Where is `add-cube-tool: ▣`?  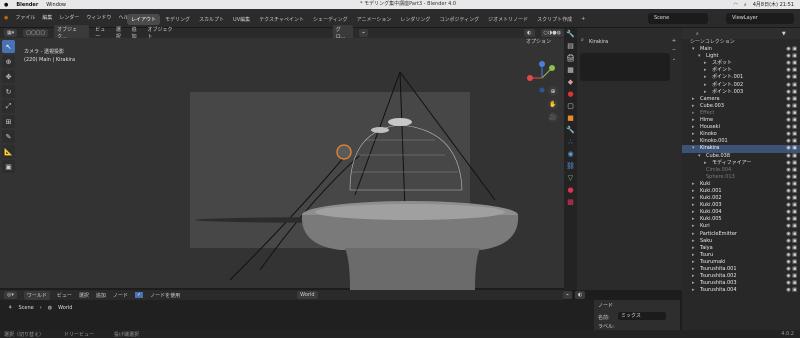 add-cube-tool: ▣ is located at coordinates (8, 166).